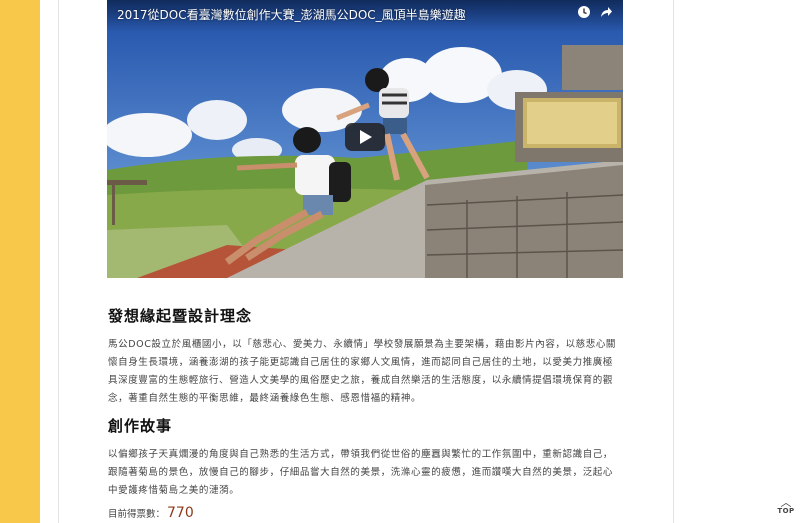  What do you see at coordinates (291, 14) in the screenshot?
I see `video-title: 2017從DOC看臺灣數位創作大賽_澎湖馬公DOC_風頂半島樂遊趣` at bounding box center [291, 14].